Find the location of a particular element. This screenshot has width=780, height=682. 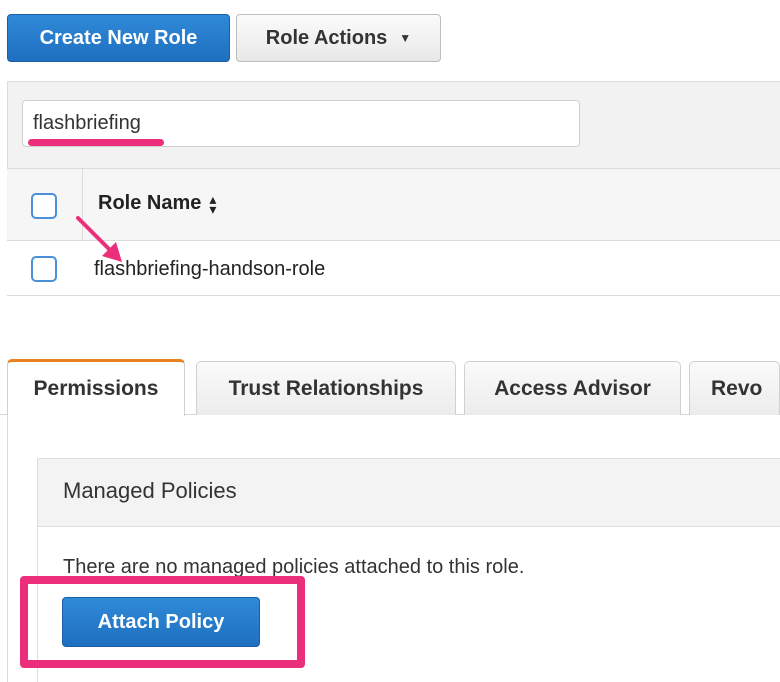

select-all-checkbox is located at coordinates (44, 206).